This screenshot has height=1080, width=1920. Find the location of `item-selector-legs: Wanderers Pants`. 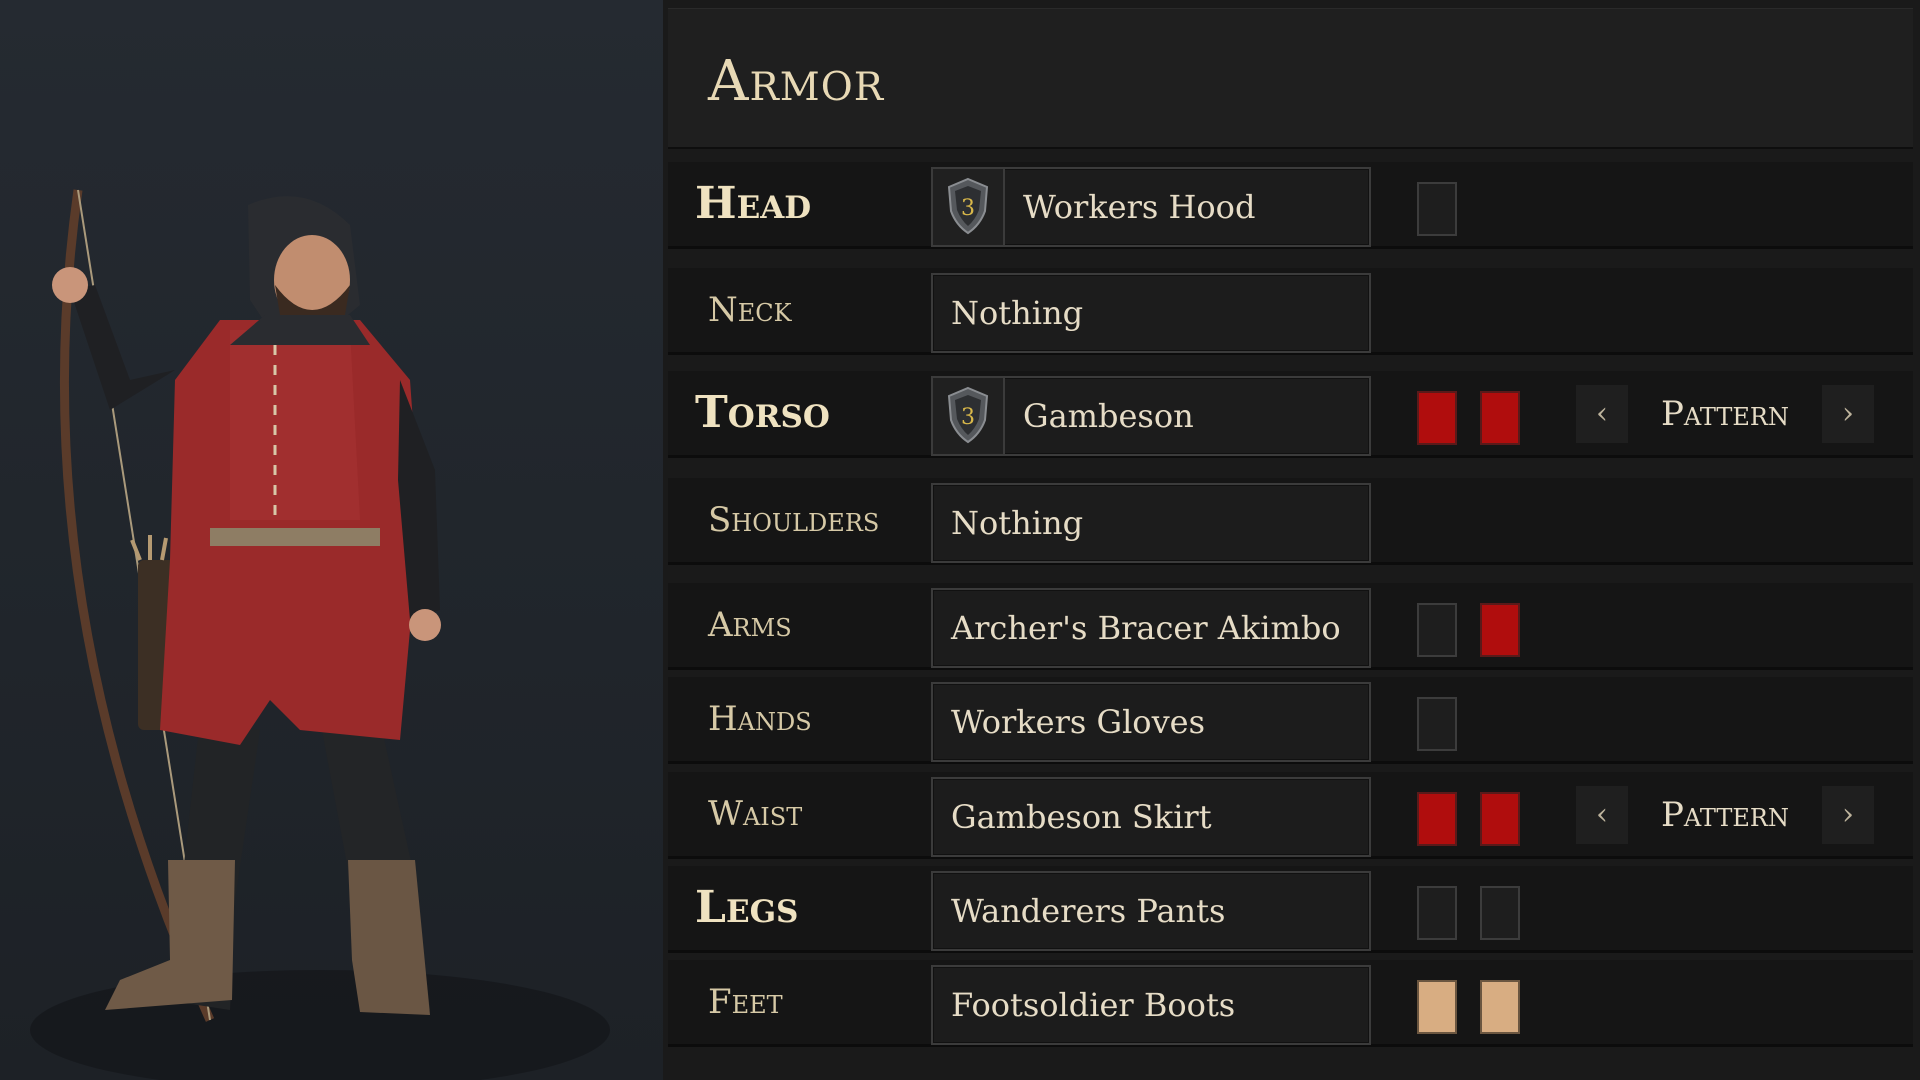

item-selector-legs: Wanderers Pants is located at coordinates (1151, 911).